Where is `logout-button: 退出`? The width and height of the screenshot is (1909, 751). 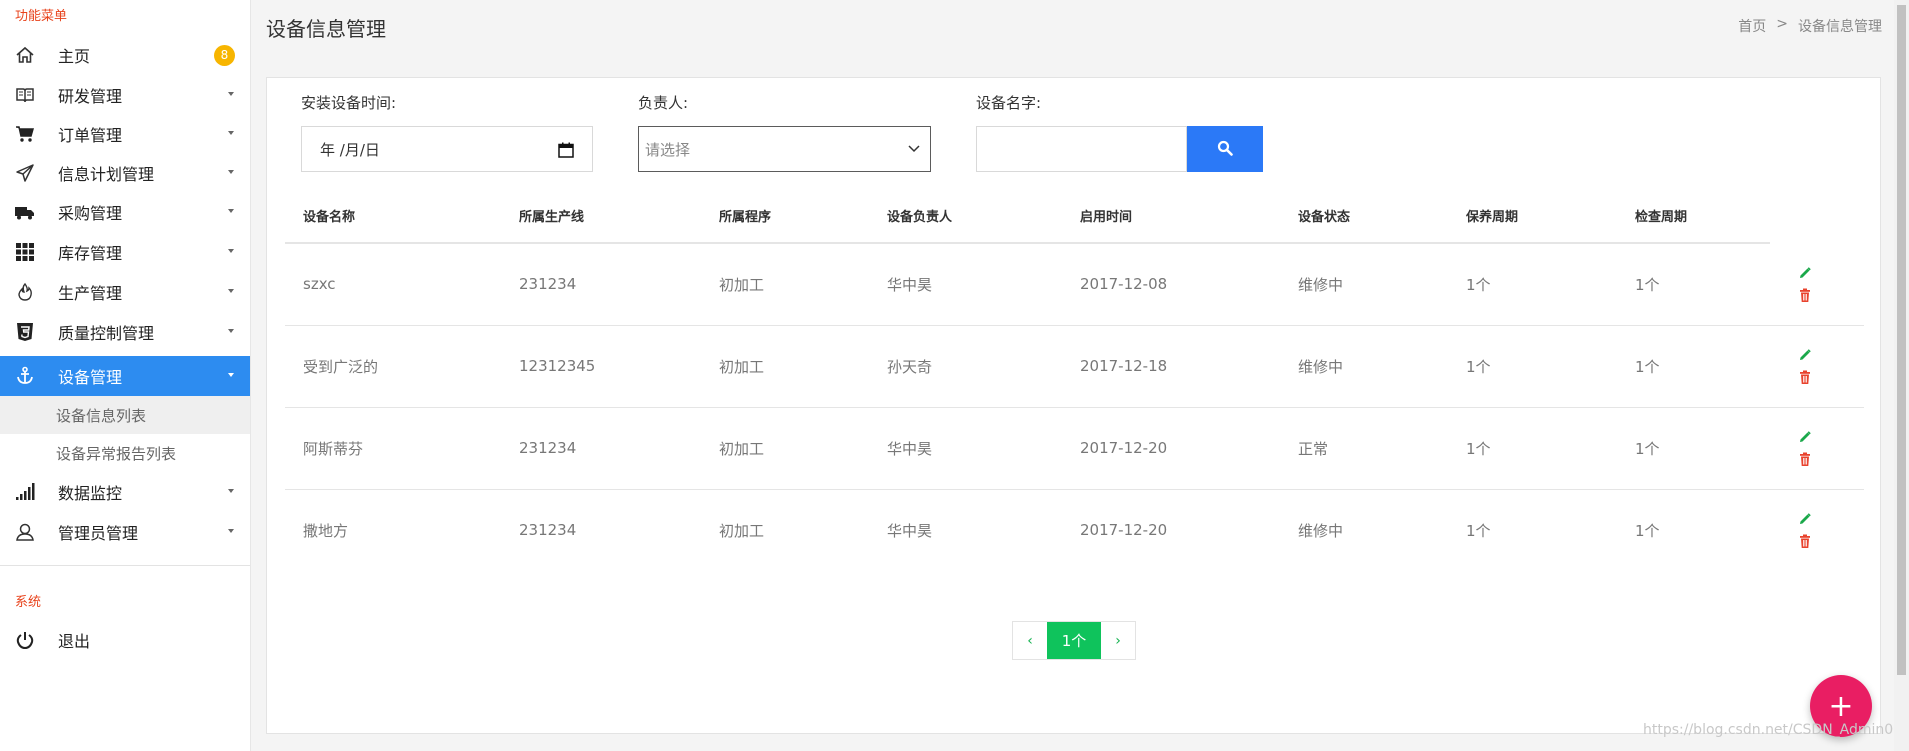 logout-button: 退出 is located at coordinates (125, 640).